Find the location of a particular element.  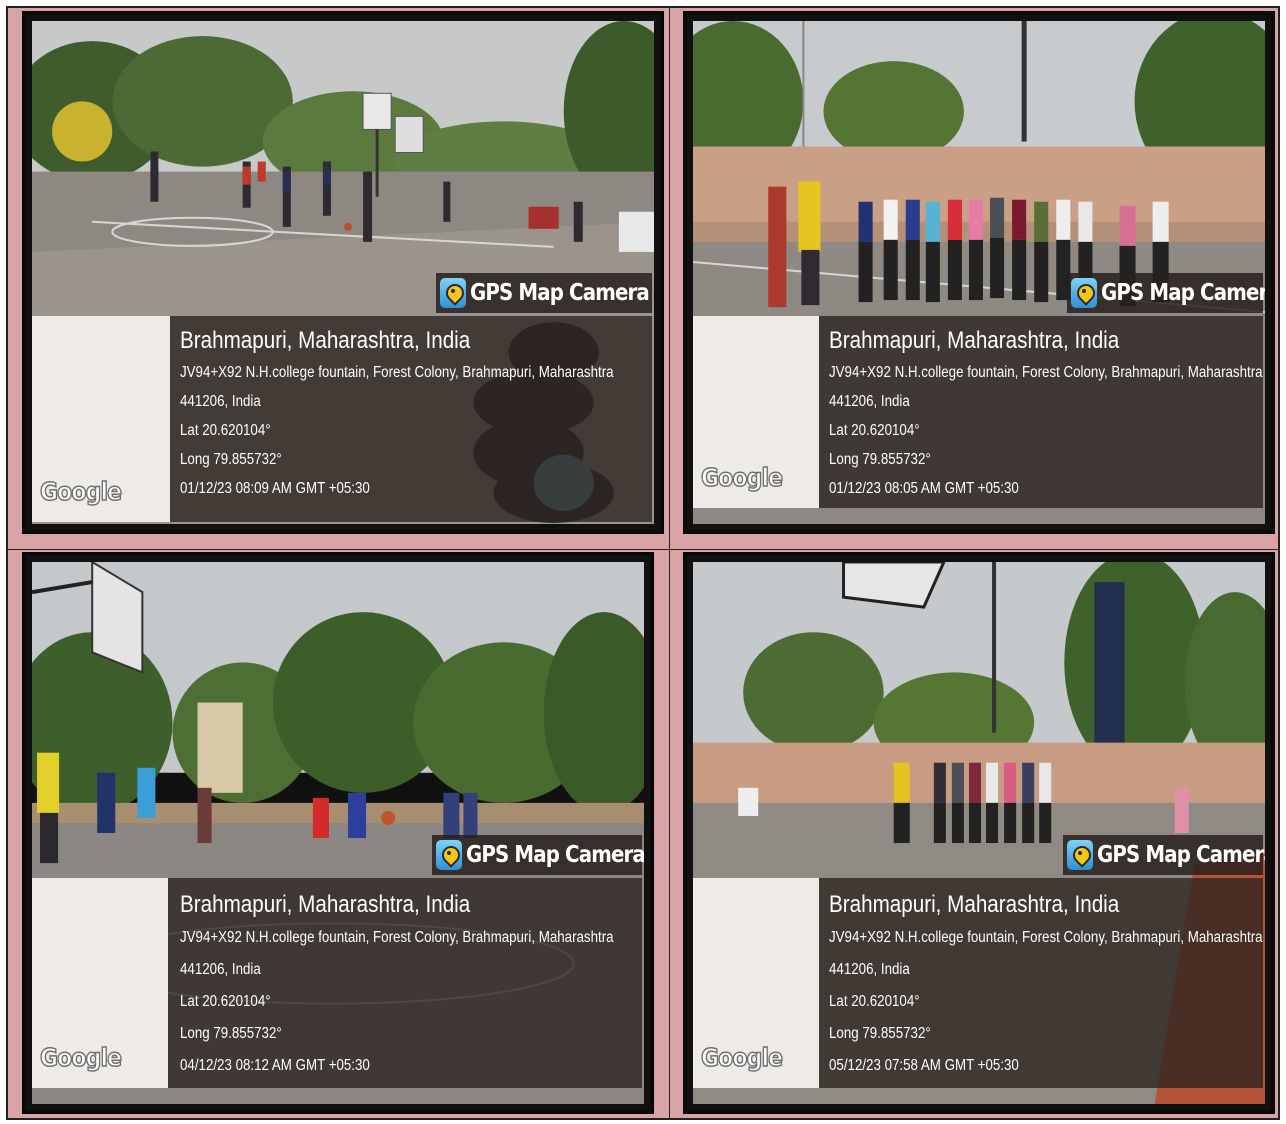

grid-divider-vertical is located at coordinates (669, 563).